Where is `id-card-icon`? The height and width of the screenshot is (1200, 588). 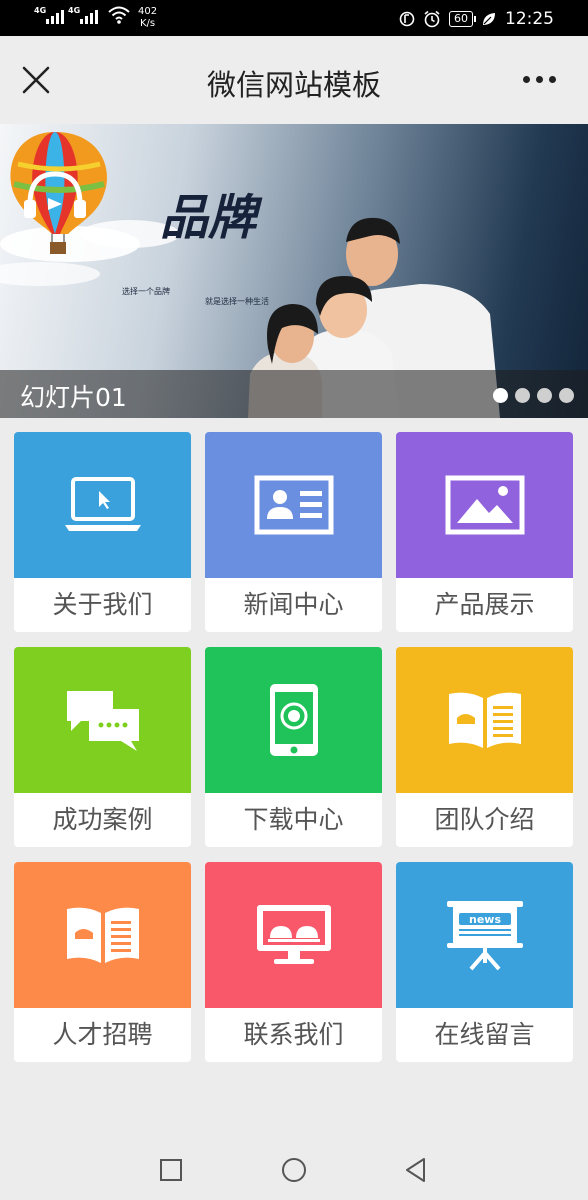 id-card-icon is located at coordinates (293, 505).